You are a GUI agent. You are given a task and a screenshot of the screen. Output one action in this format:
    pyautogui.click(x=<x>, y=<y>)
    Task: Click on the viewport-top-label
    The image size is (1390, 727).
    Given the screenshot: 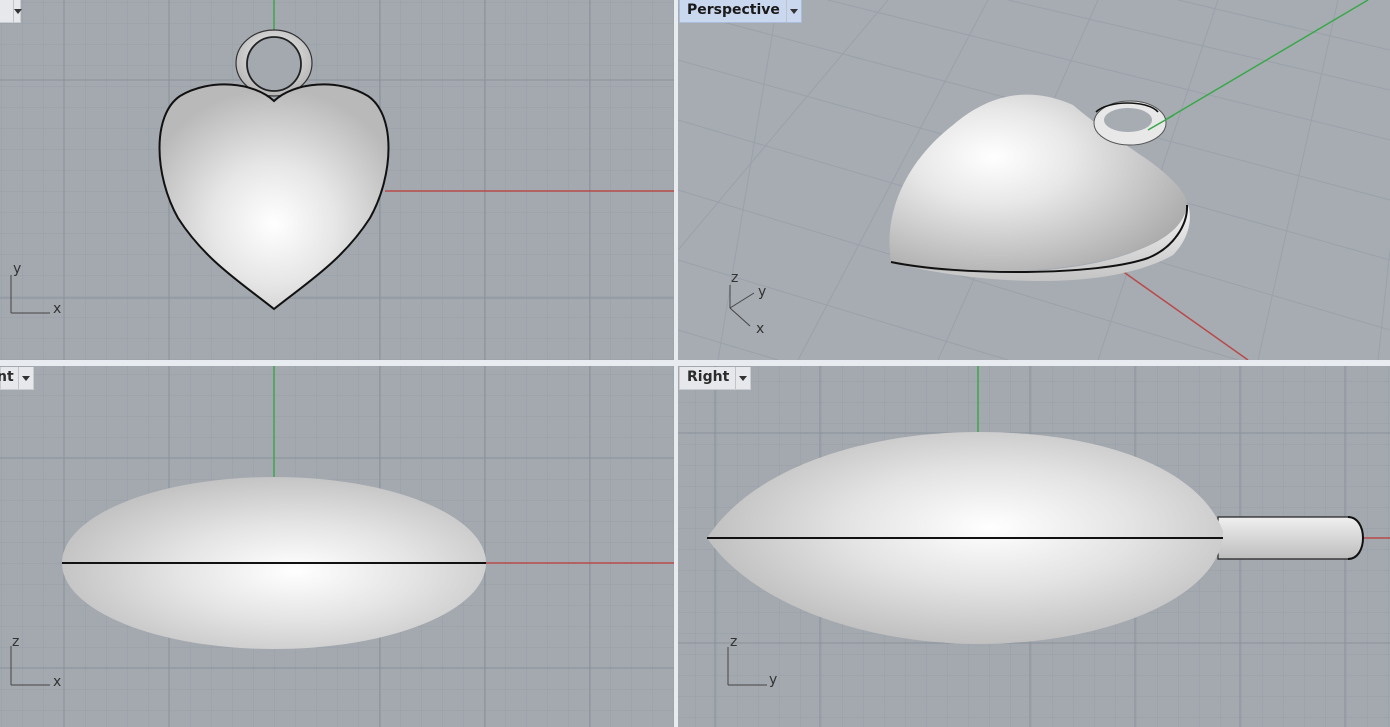 What is the action you would take?
    pyautogui.click(x=11, y=11)
    